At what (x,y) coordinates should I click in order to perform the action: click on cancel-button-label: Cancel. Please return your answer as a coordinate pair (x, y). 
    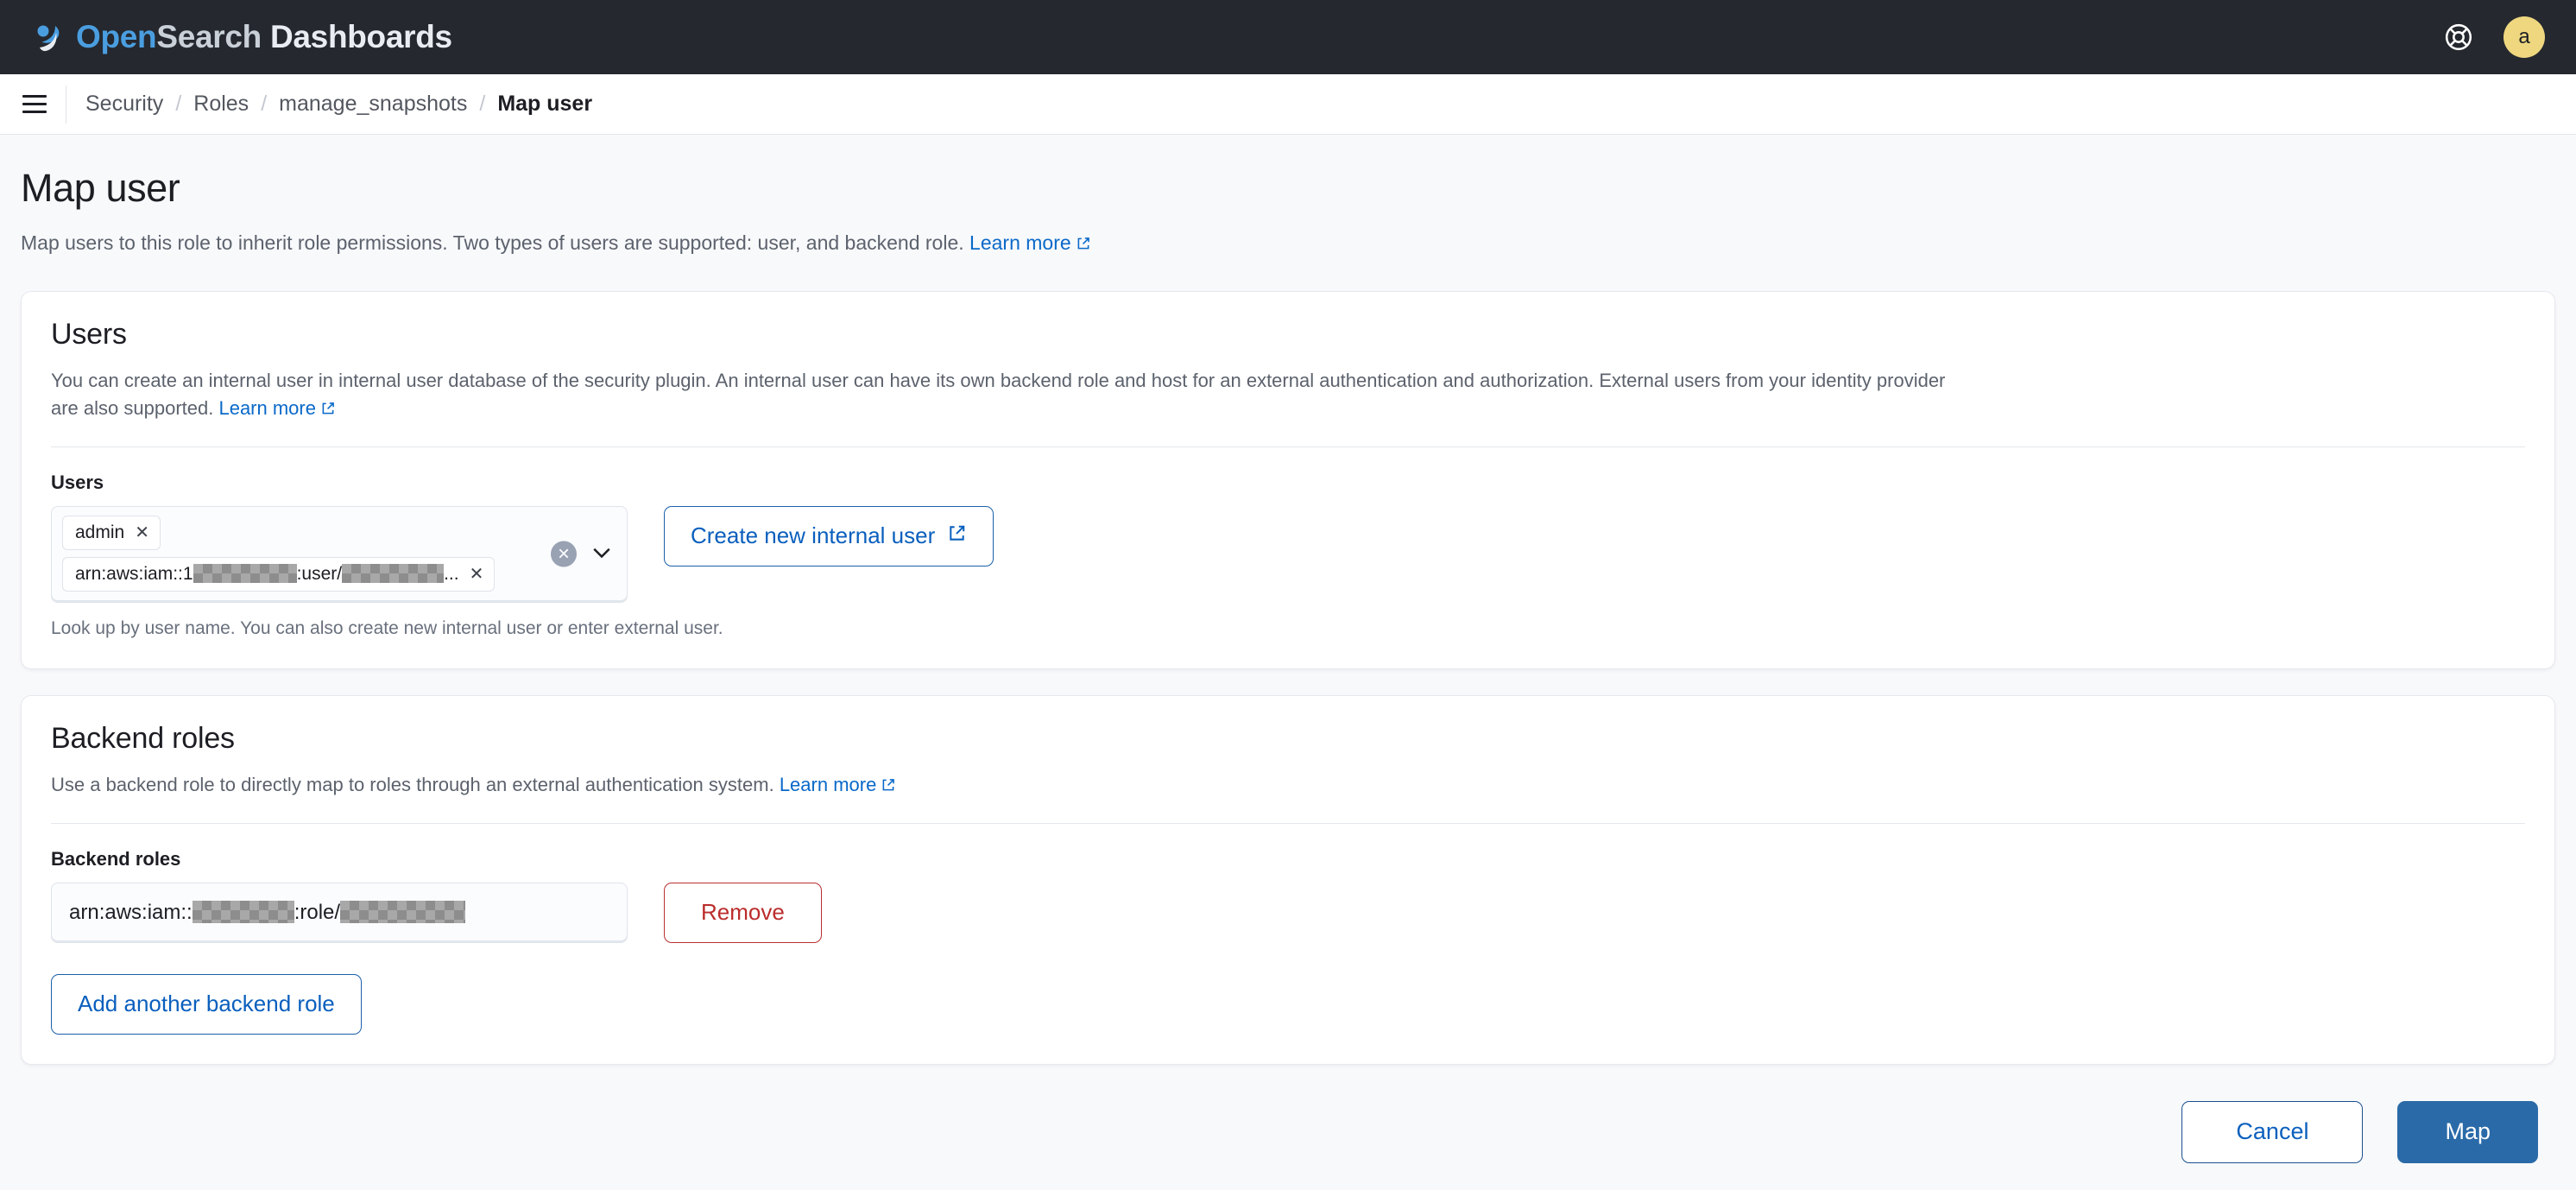
    Looking at the image, I should click on (2272, 1131).